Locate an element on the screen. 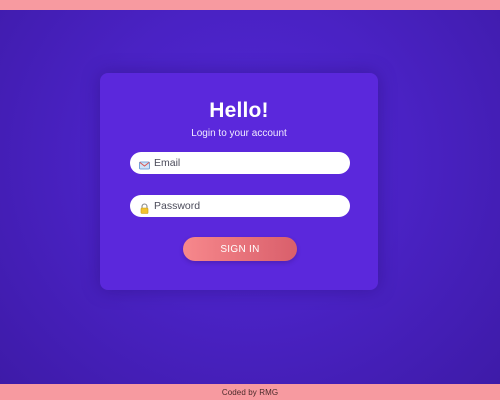  email-input is located at coordinates (244, 163).